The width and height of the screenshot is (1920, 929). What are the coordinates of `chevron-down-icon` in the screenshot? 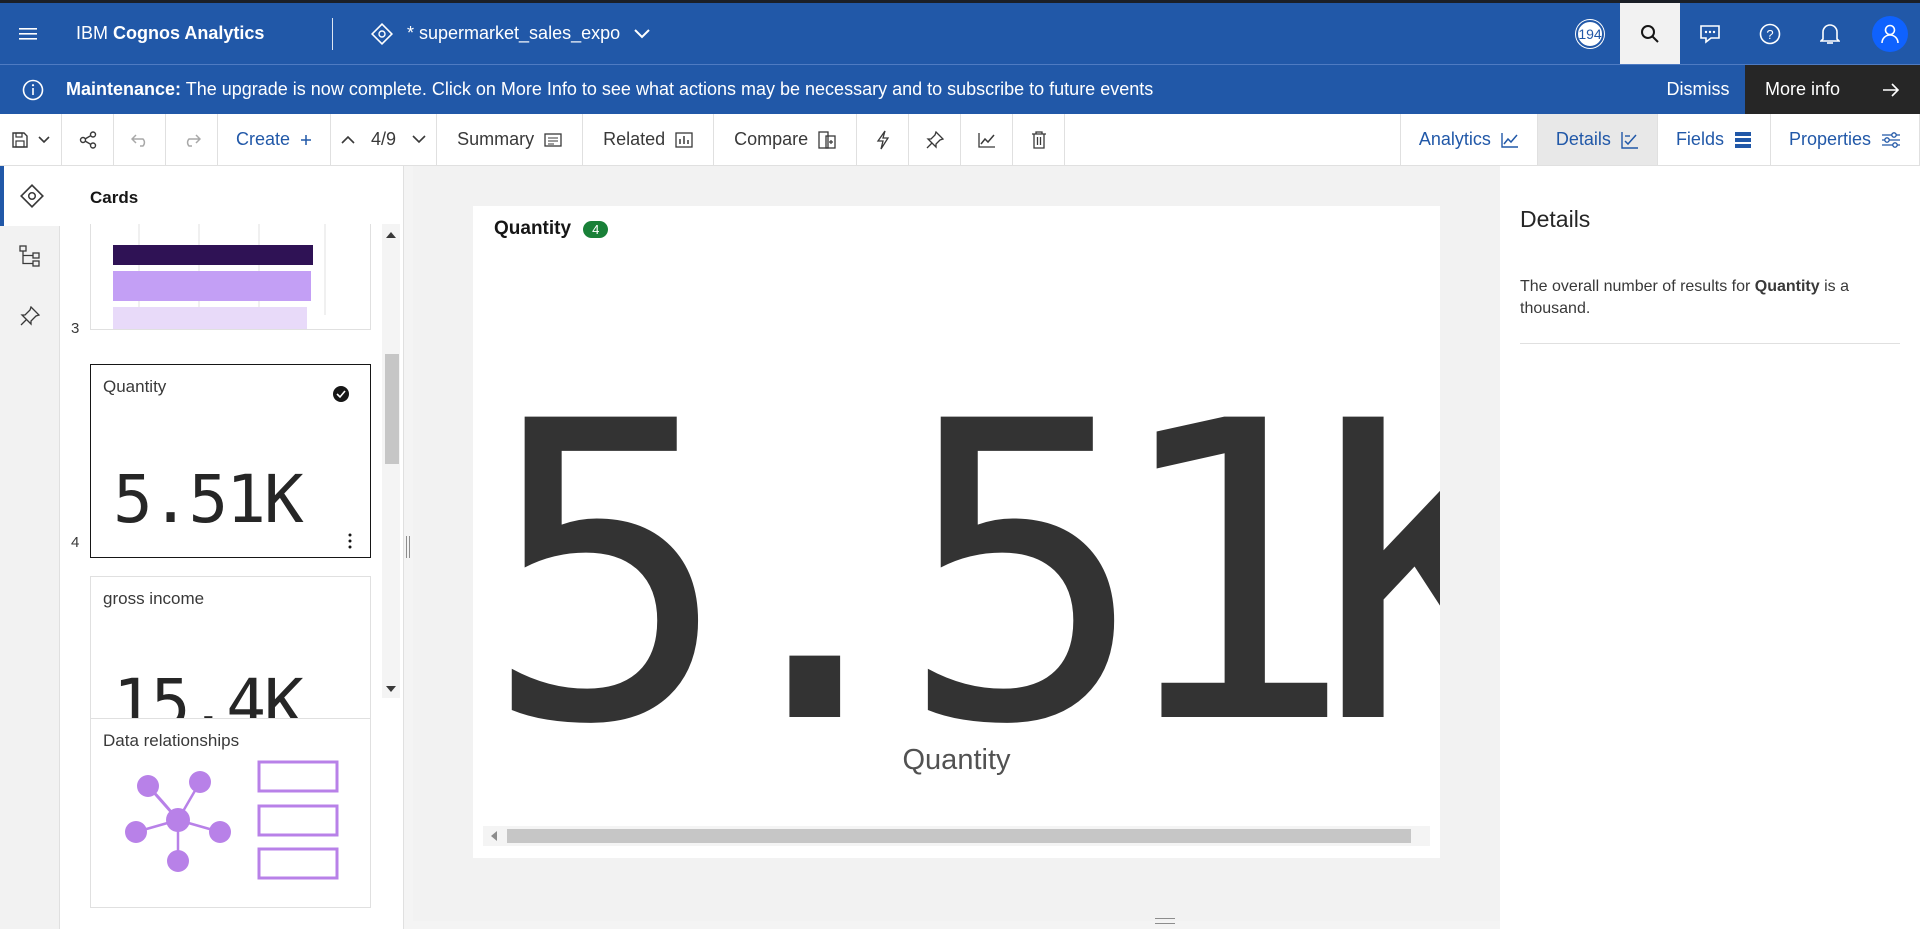 It's located at (419, 139).